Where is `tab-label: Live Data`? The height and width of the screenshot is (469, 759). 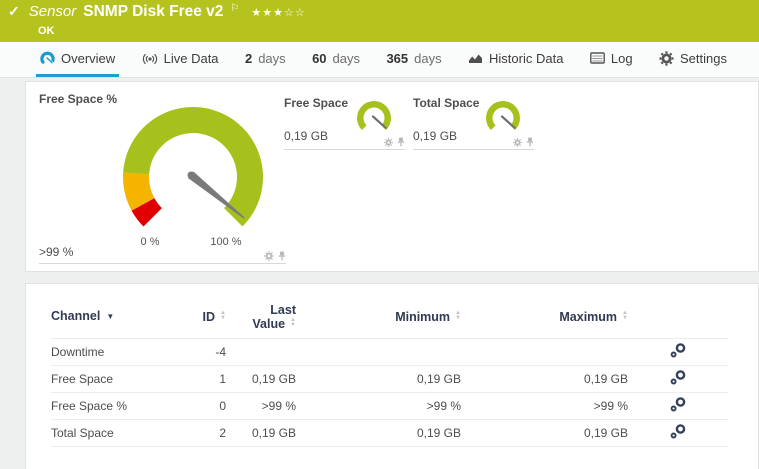 tab-label: Live Data is located at coordinates (191, 58).